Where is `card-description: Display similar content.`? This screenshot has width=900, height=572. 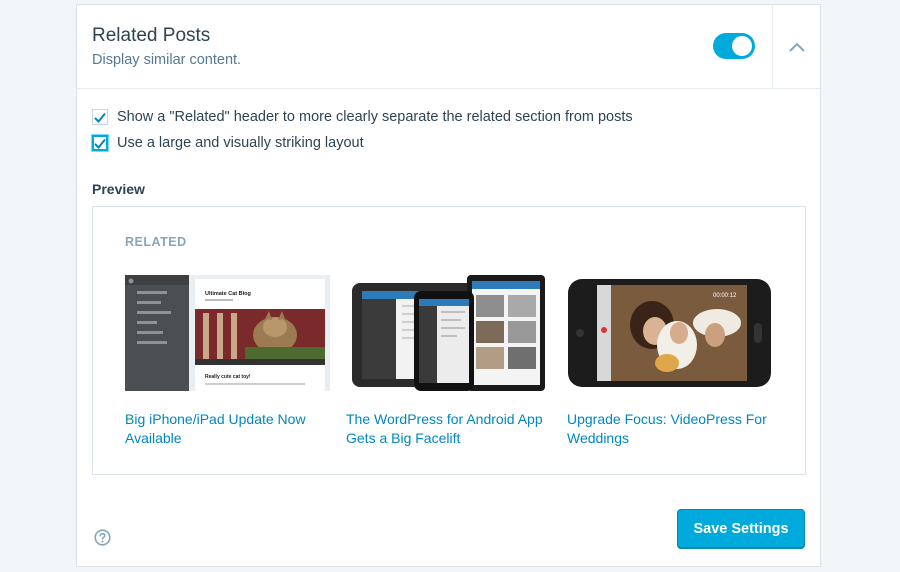
card-description: Display similar content. is located at coordinates (167, 60).